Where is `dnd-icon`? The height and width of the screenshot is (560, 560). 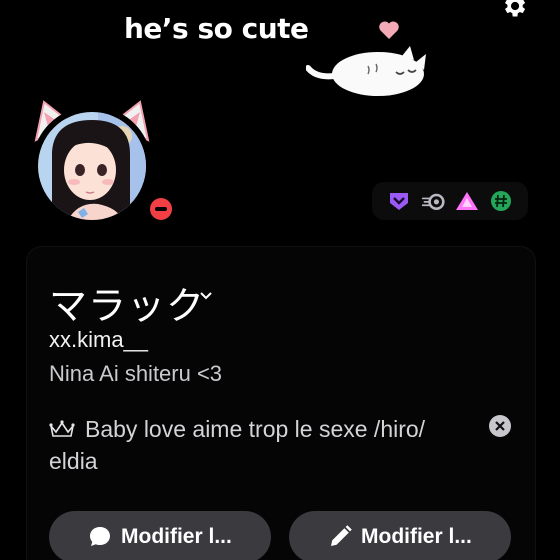 dnd-icon is located at coordinates (161, 209).